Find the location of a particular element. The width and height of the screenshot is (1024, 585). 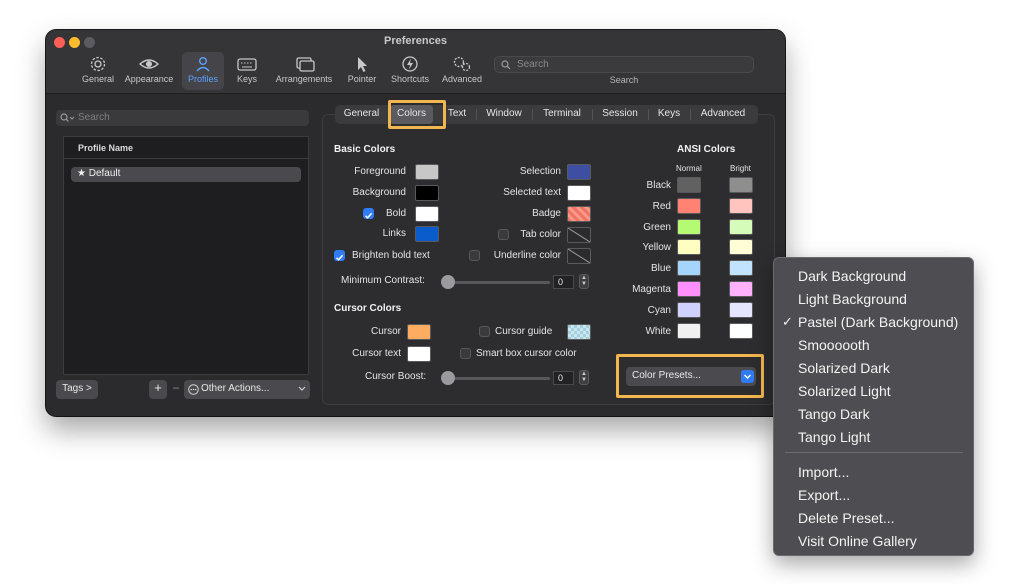

ansi-yellow-normal-swatch is located at coordinates (689, 247).